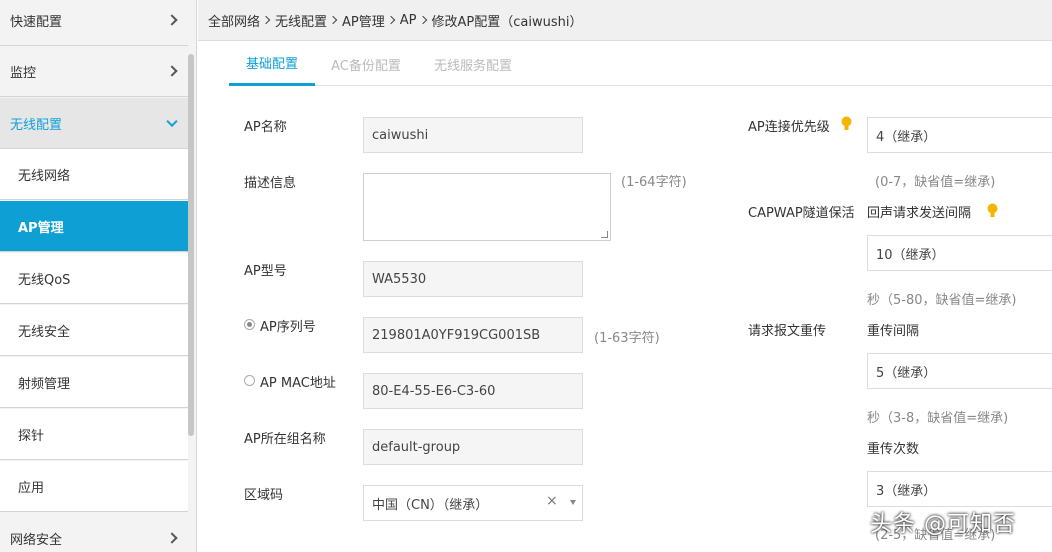  What do you see at coordinates (94, 123) in the screenshot?
I see `sidebar-item-wireless-config: 无线配置` at bounding box center [94, 123].